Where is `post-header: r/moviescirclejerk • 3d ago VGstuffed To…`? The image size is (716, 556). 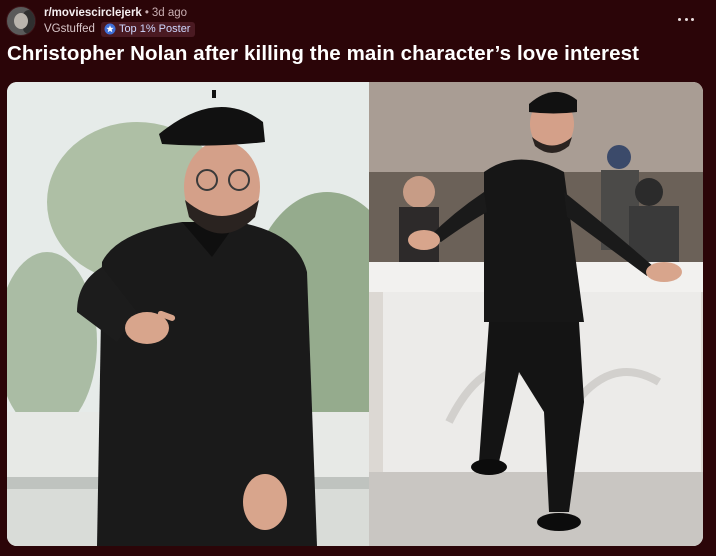 post-header: r/moviescirclejerk • 3d ago VGstuffed To… is located at coordinates (101, 21).